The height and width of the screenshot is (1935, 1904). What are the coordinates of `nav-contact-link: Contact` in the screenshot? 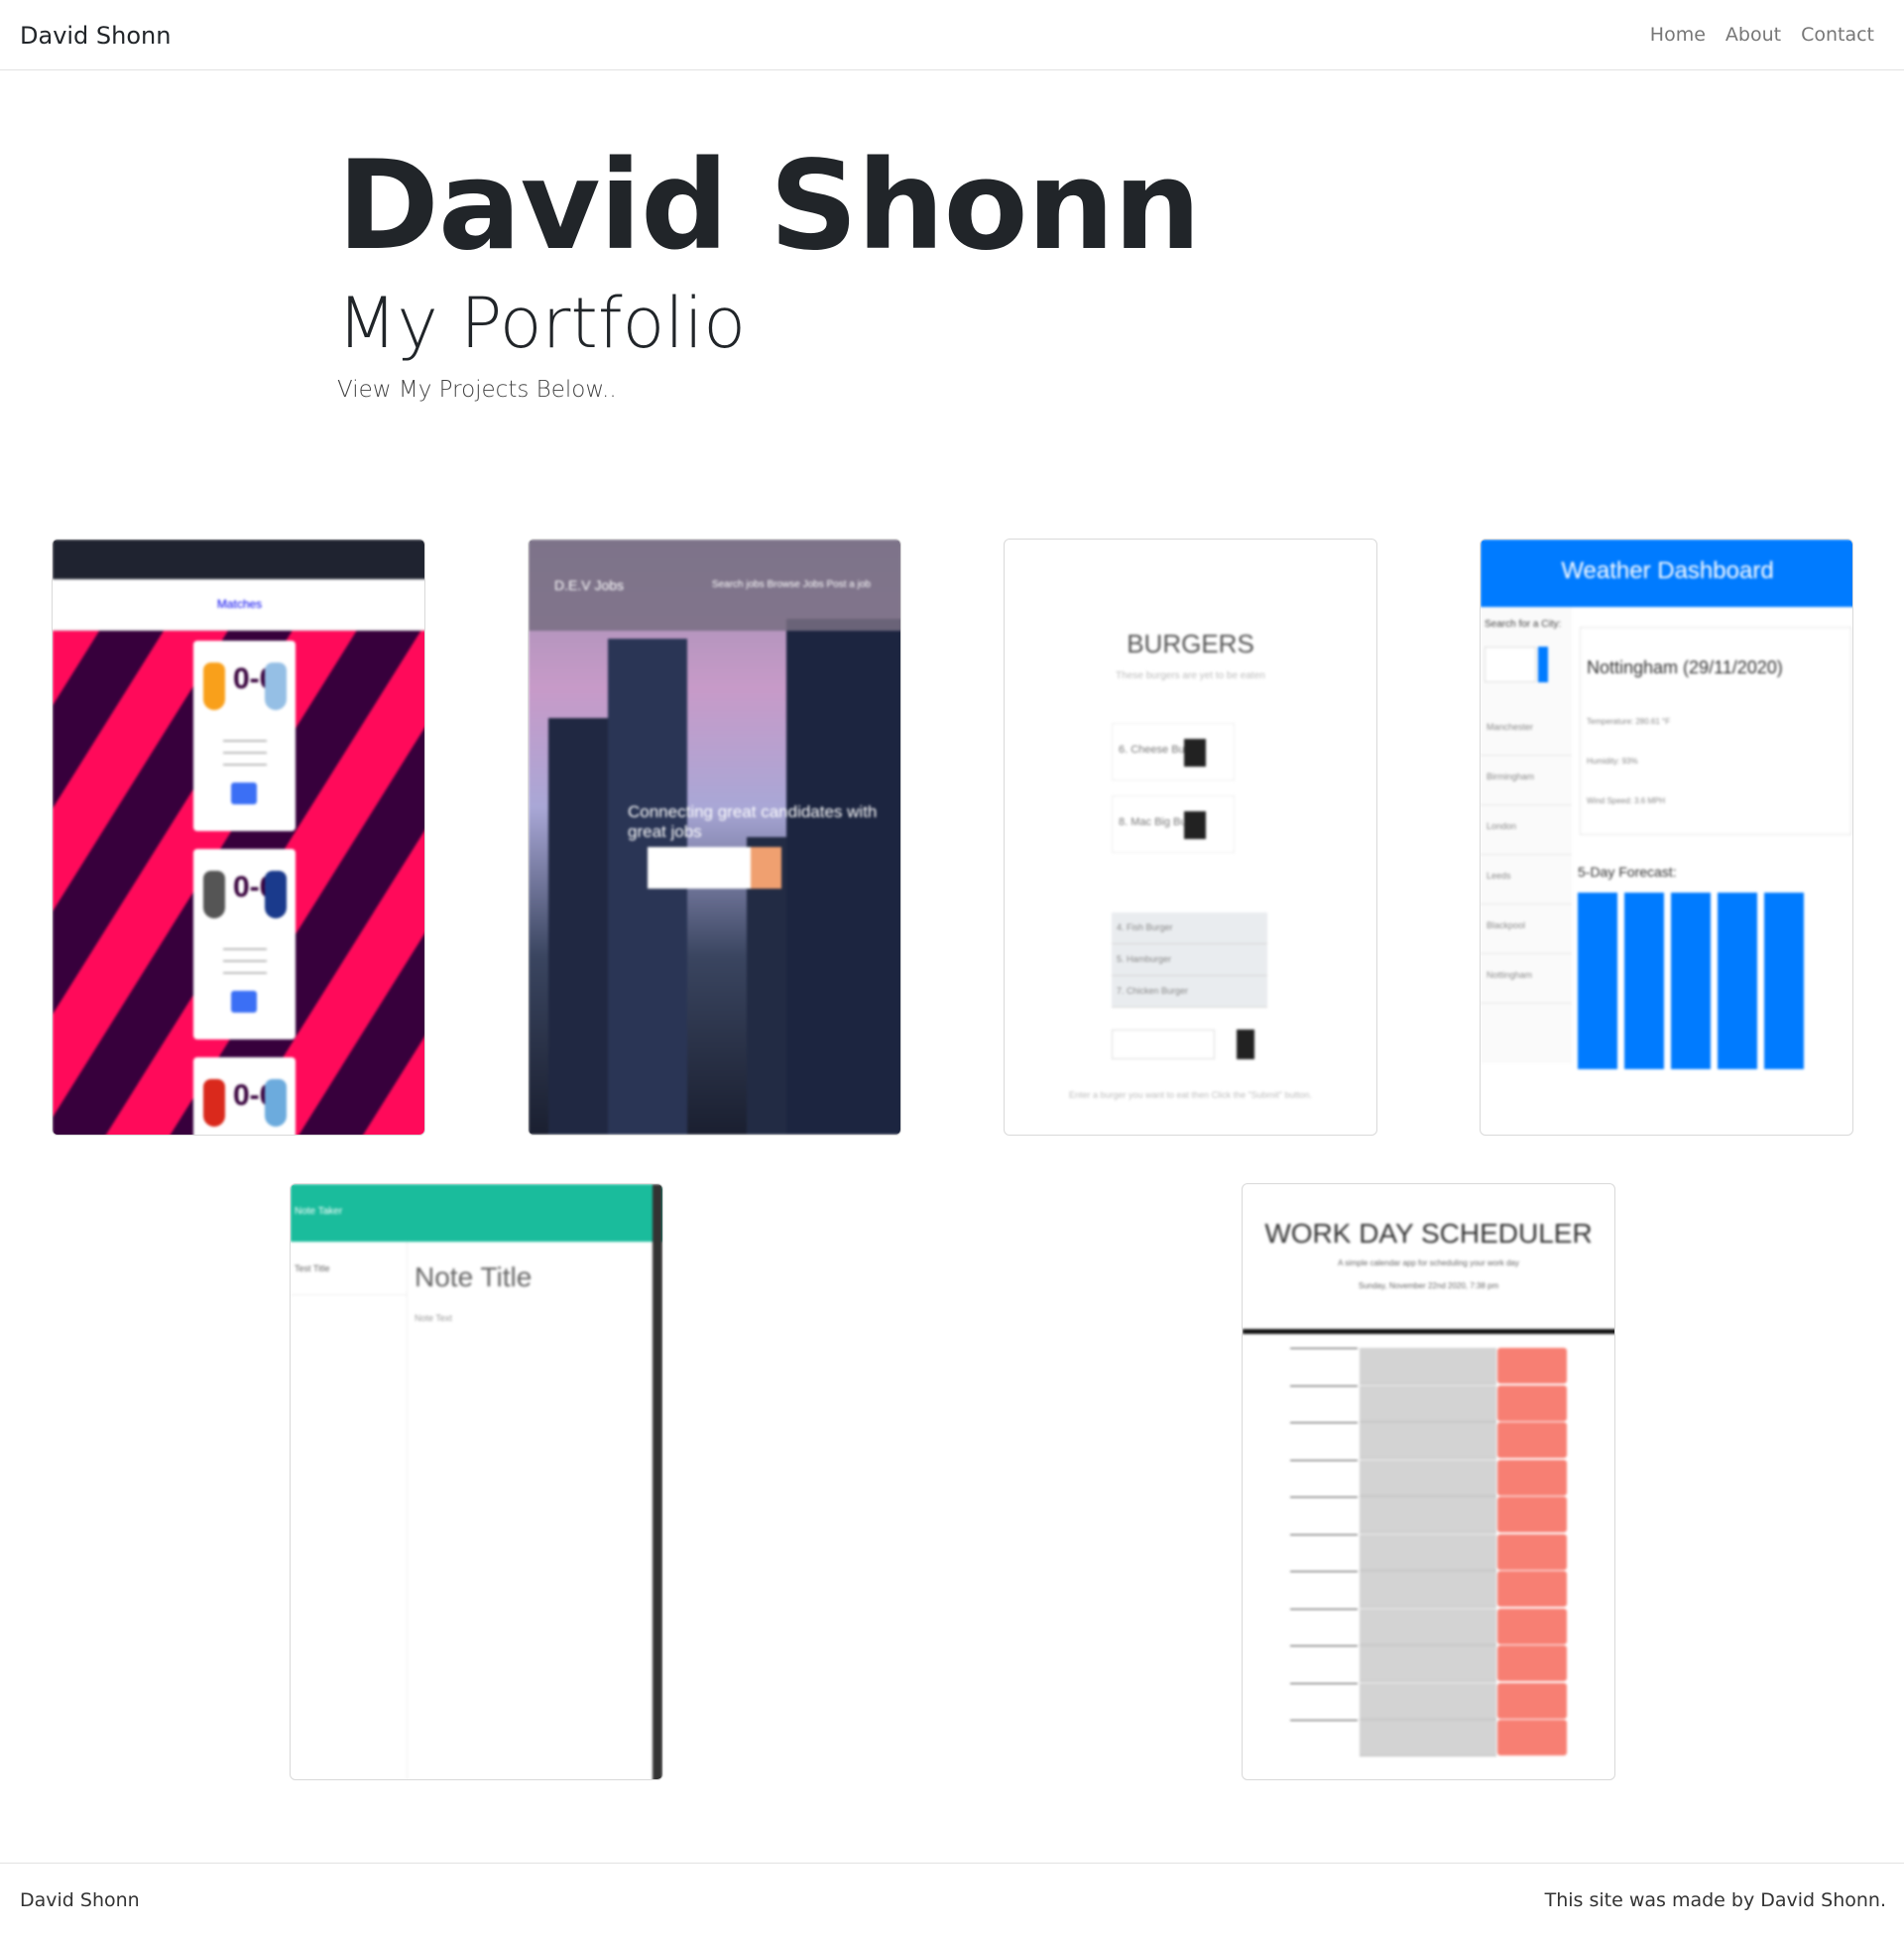 It's located at (1837, 35).